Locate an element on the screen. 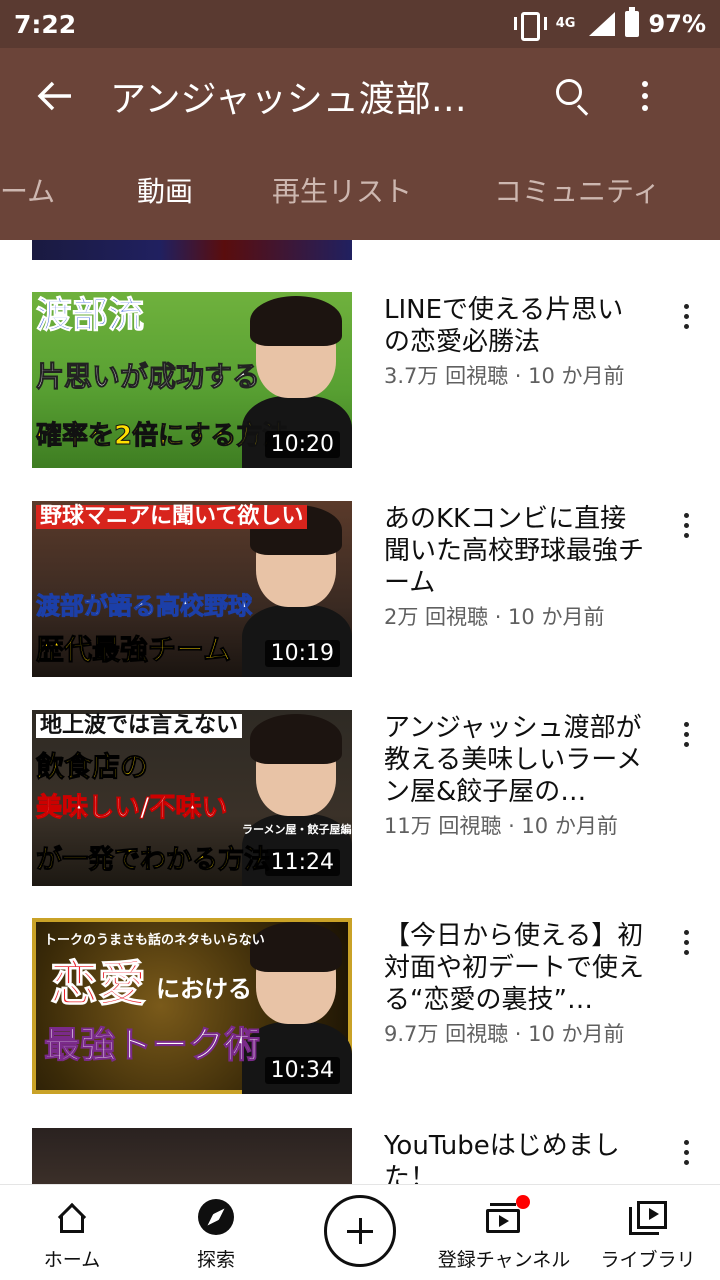 The image size is (720, 1280). video-thumbnail: 野球マニアに聞いて欲しい 渡部が語る高校野球 歴代最強チーム 10:19 is located at coordinates (192, 589).